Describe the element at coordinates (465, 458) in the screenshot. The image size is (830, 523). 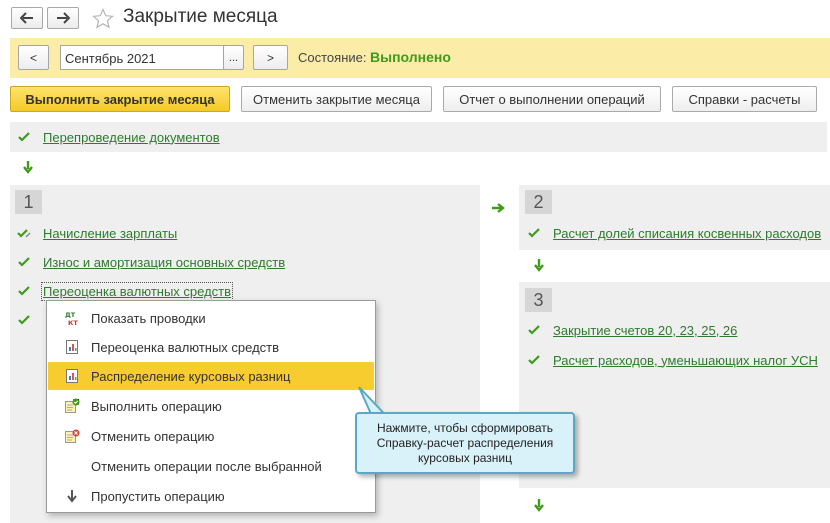
I see `tooltip-line-3: курсовых разниц` at that location.